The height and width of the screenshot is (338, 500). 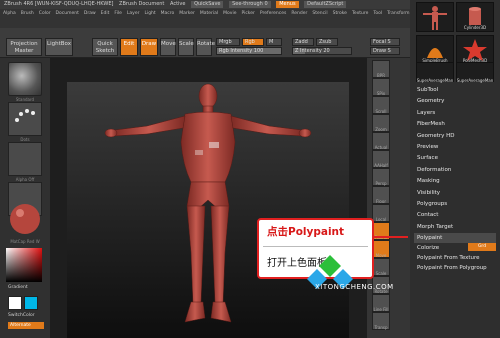 What do you see at coordinates (209, 13) in the screenshot?
I see `menu-material: Material` at bounding box center [209, 13].